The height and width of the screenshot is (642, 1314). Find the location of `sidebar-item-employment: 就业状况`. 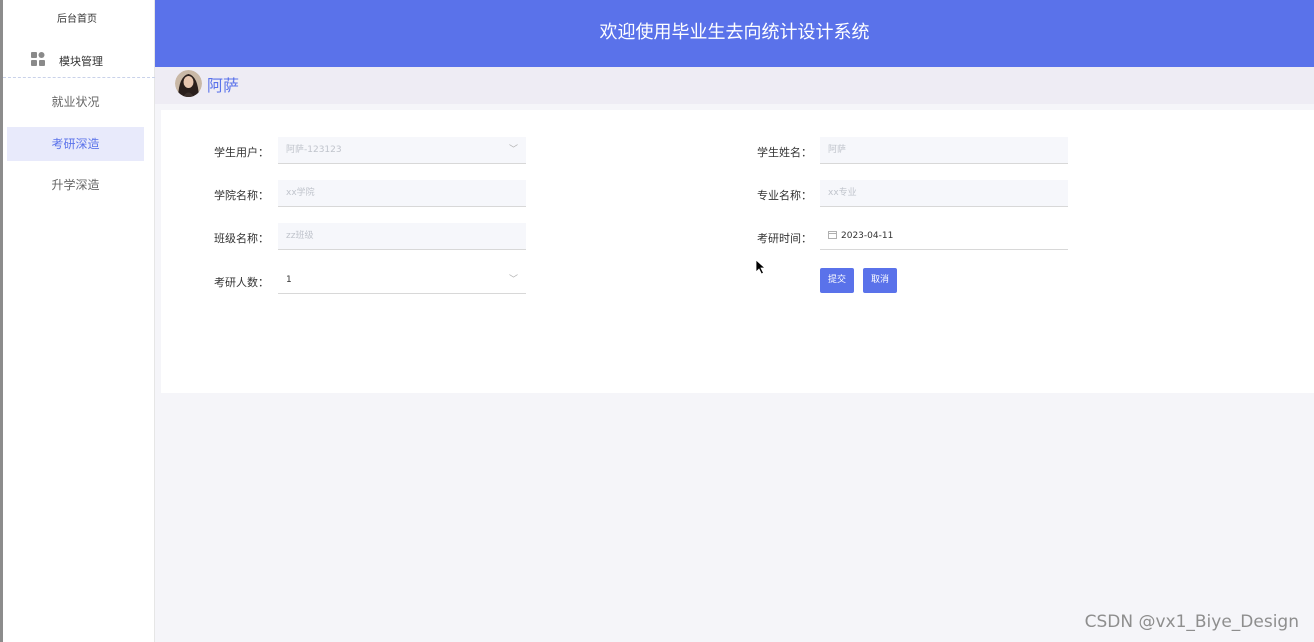

sidebar-item-employment: 就业状况 is located at coordinates (75, 102).